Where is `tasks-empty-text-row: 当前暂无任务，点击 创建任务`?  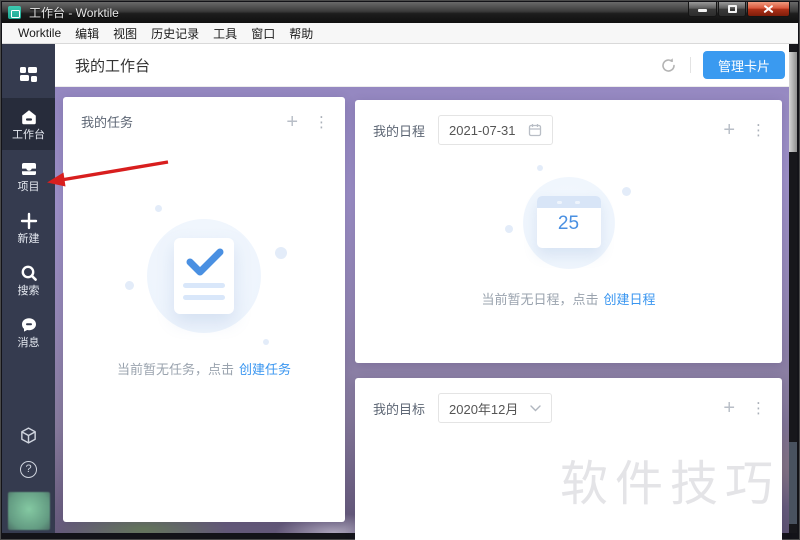 tasks-empty-text-row: 当前暂无任务，点击 创建任务 is located at coordinates (204, 369).